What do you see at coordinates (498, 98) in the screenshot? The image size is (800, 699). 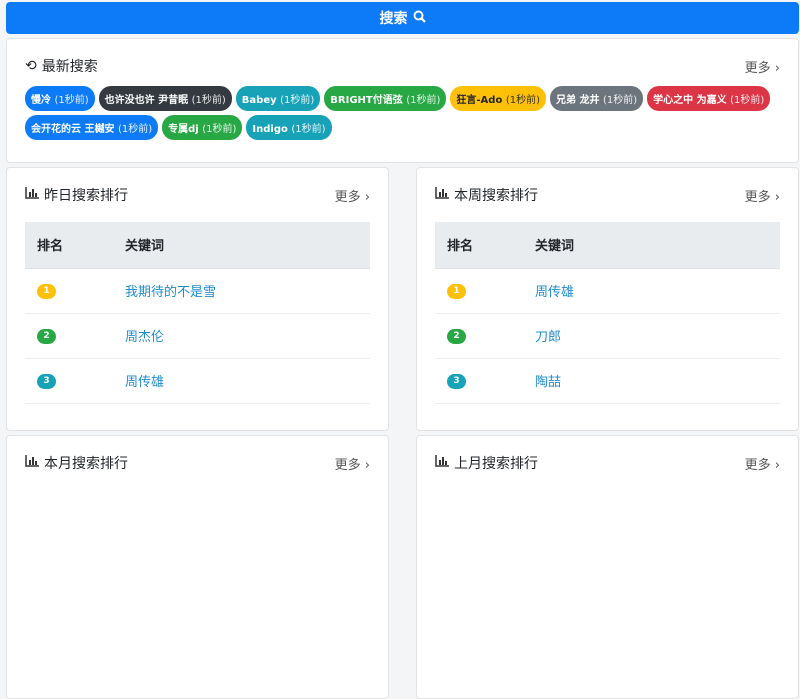 I see `recent-tag: 狂言-Ado (1秒前)` at bounding box center [498, 98].